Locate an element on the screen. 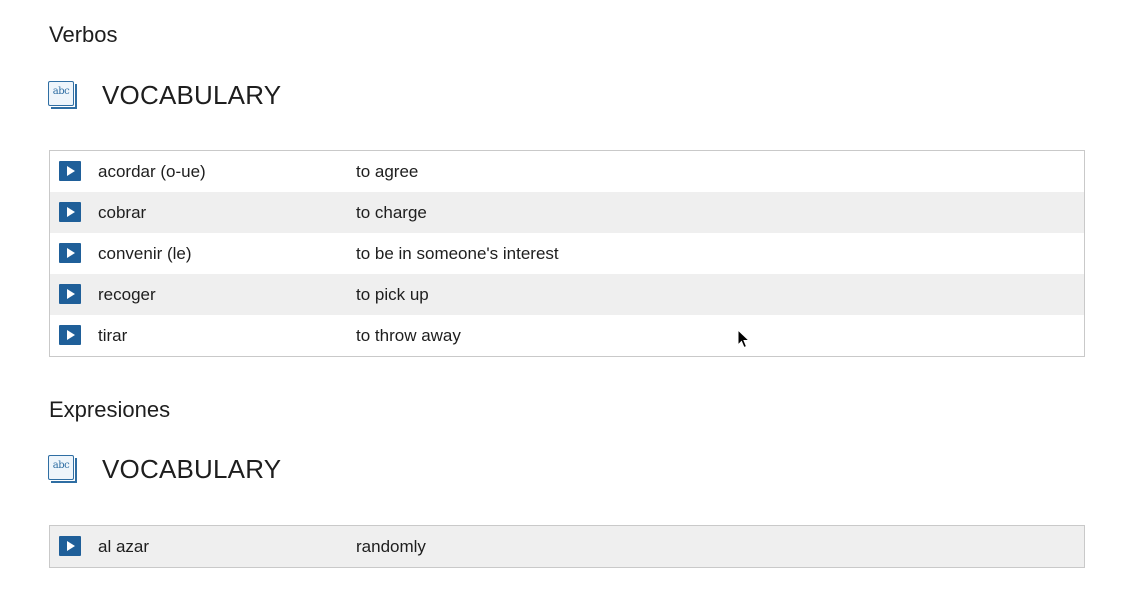 The width and height of the screenshot is (1124, 610). vocabulary-term: tirar is located at coordinates (113, 335).